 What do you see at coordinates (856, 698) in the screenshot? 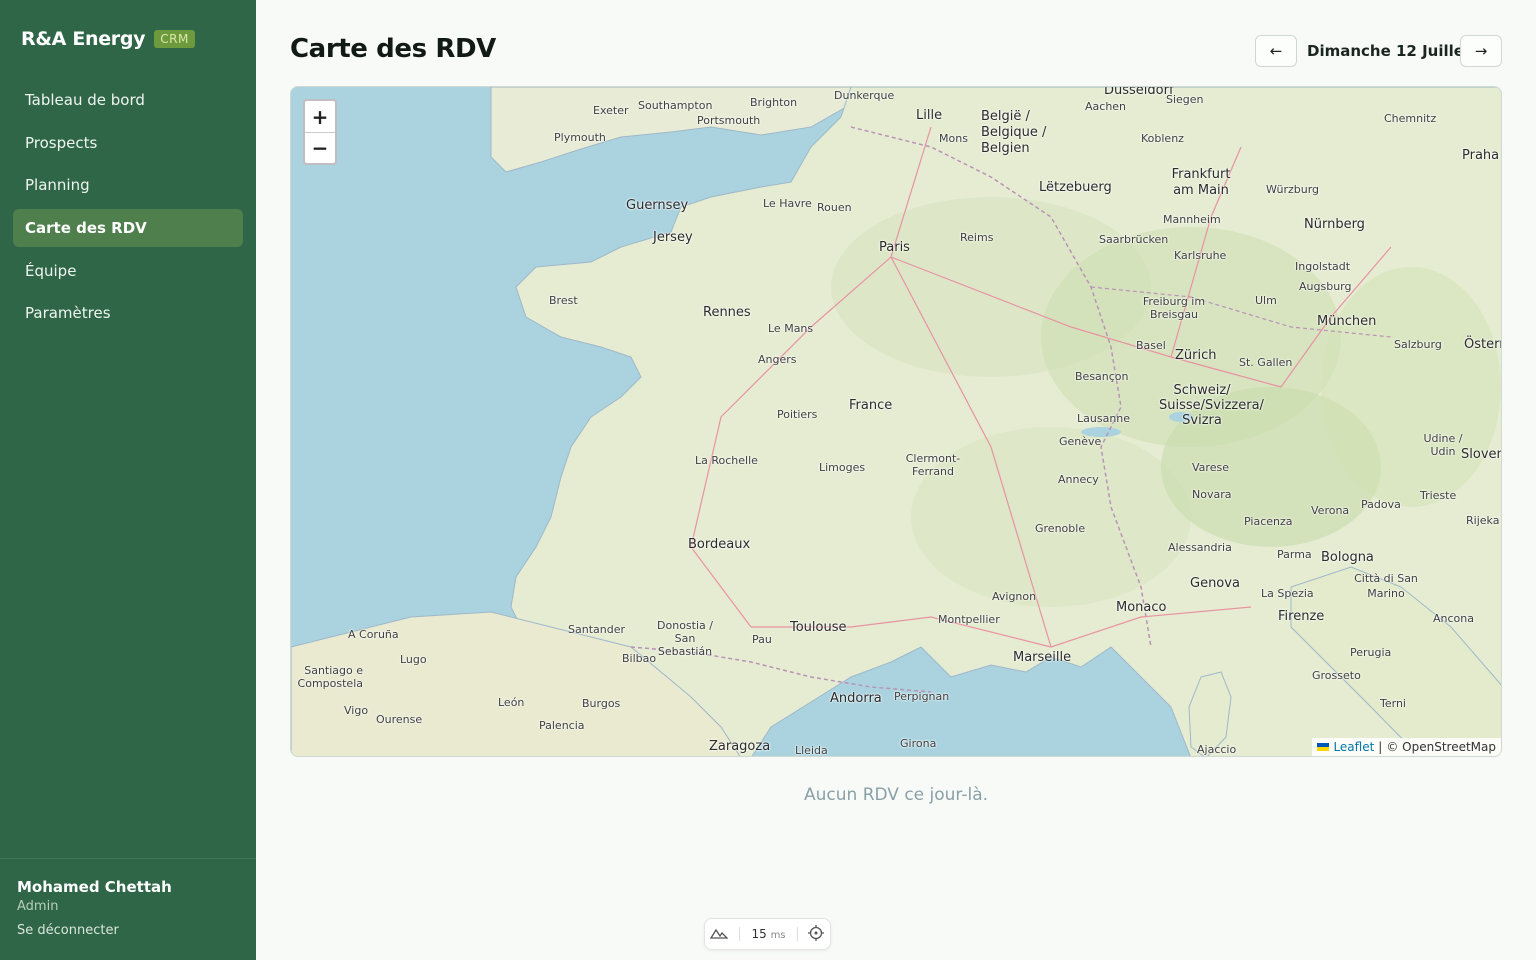
I see `map-label-andorra: Andorra` at bounding box center [856, 698].